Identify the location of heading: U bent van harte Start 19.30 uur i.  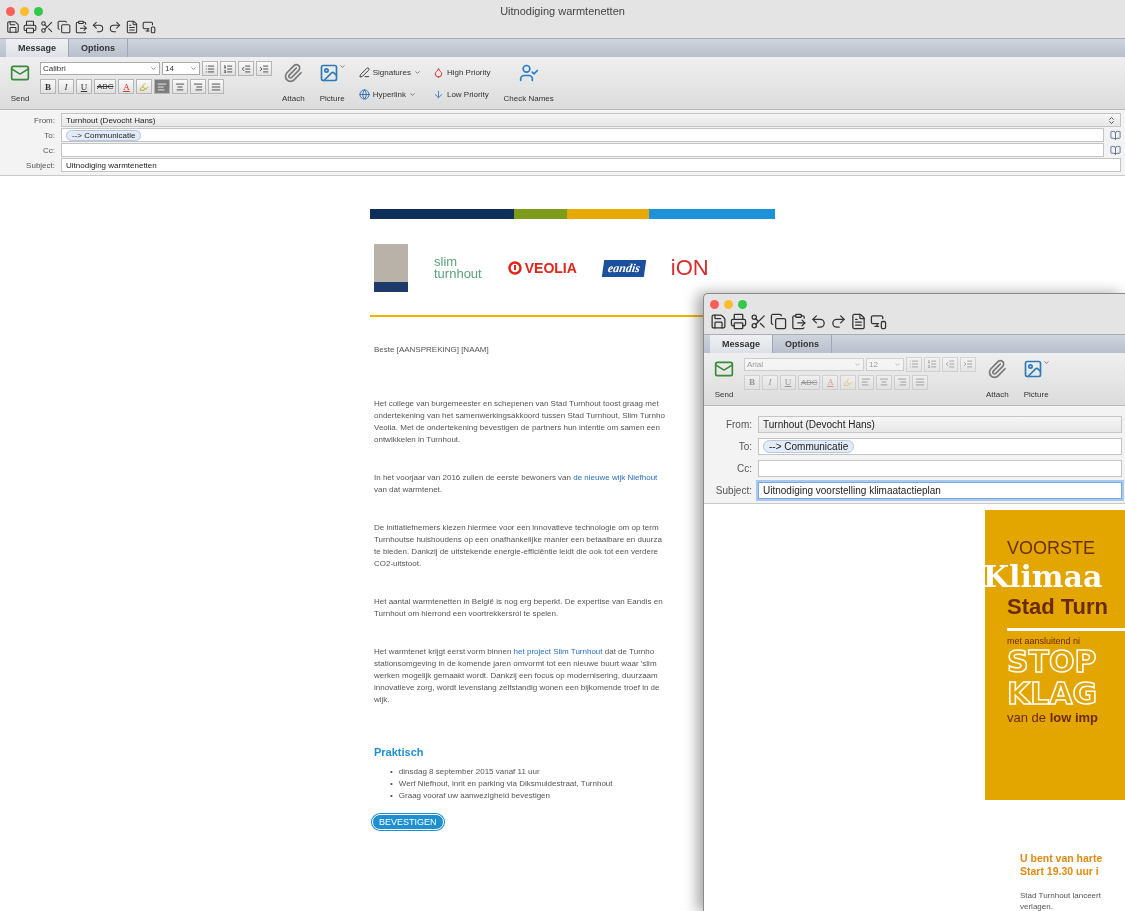
(1062, 865).